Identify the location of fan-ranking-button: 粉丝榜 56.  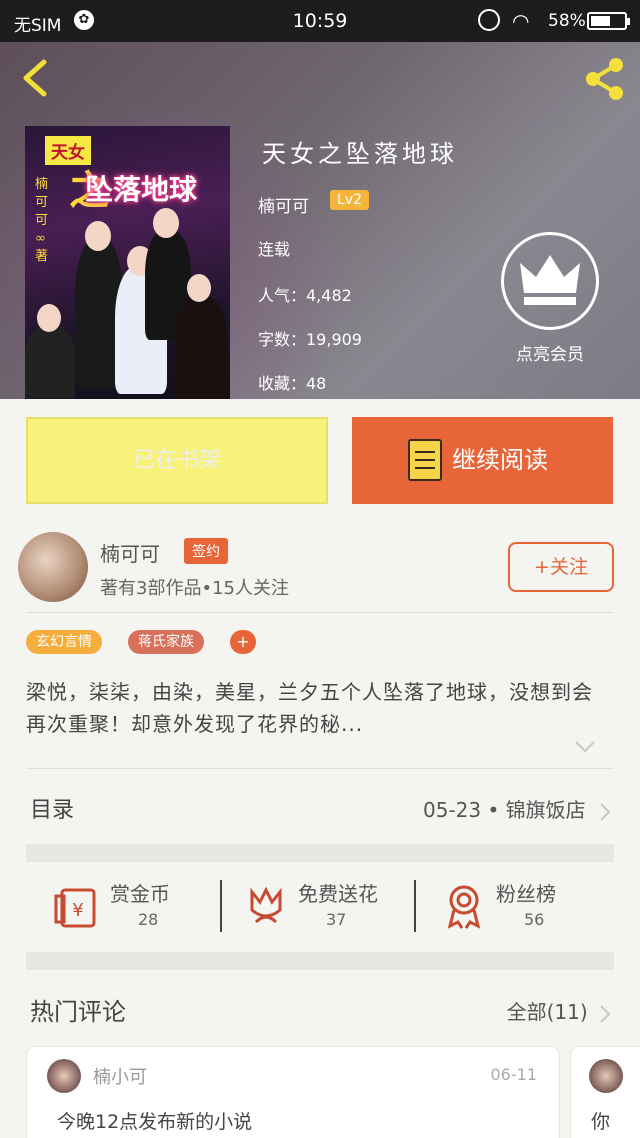
(507, 904).